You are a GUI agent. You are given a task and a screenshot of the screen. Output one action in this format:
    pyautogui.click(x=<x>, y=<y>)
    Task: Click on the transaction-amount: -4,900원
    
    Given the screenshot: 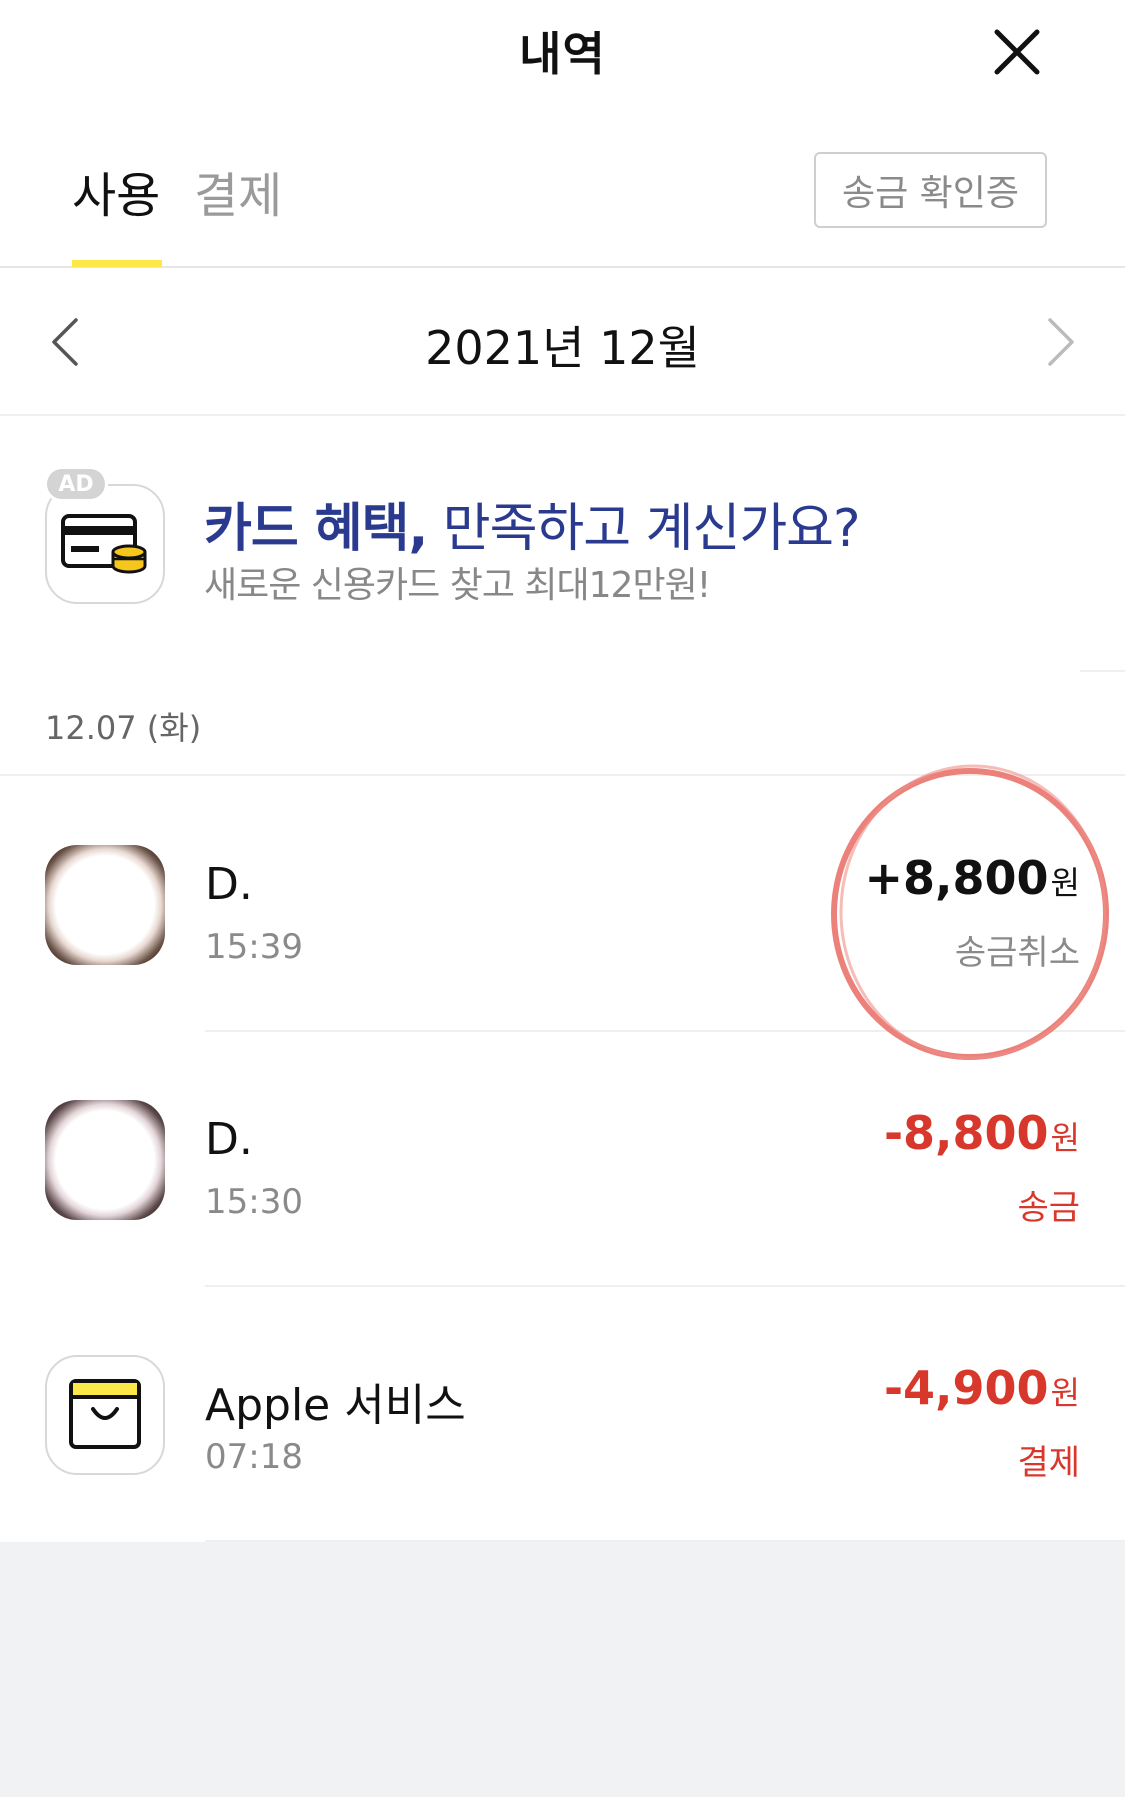 What is the action you would take?
    pyautogui.click(x=982, y=1388)
    